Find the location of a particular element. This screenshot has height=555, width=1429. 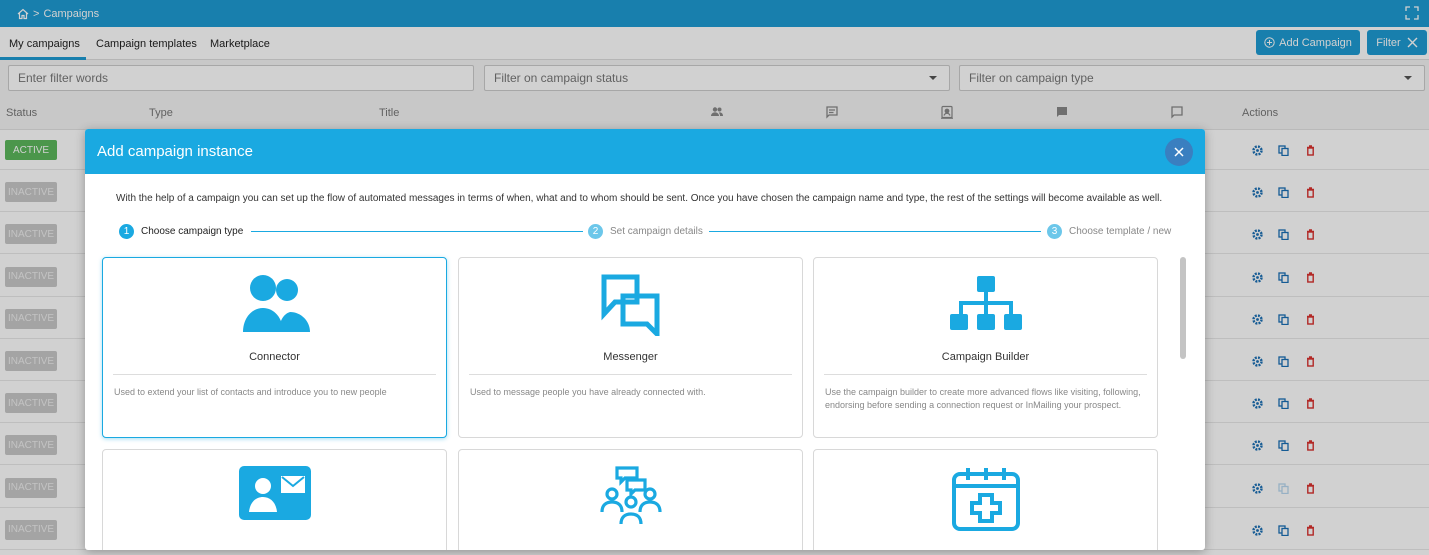

campaign-type-card-event is located at coordinates (985, 499).